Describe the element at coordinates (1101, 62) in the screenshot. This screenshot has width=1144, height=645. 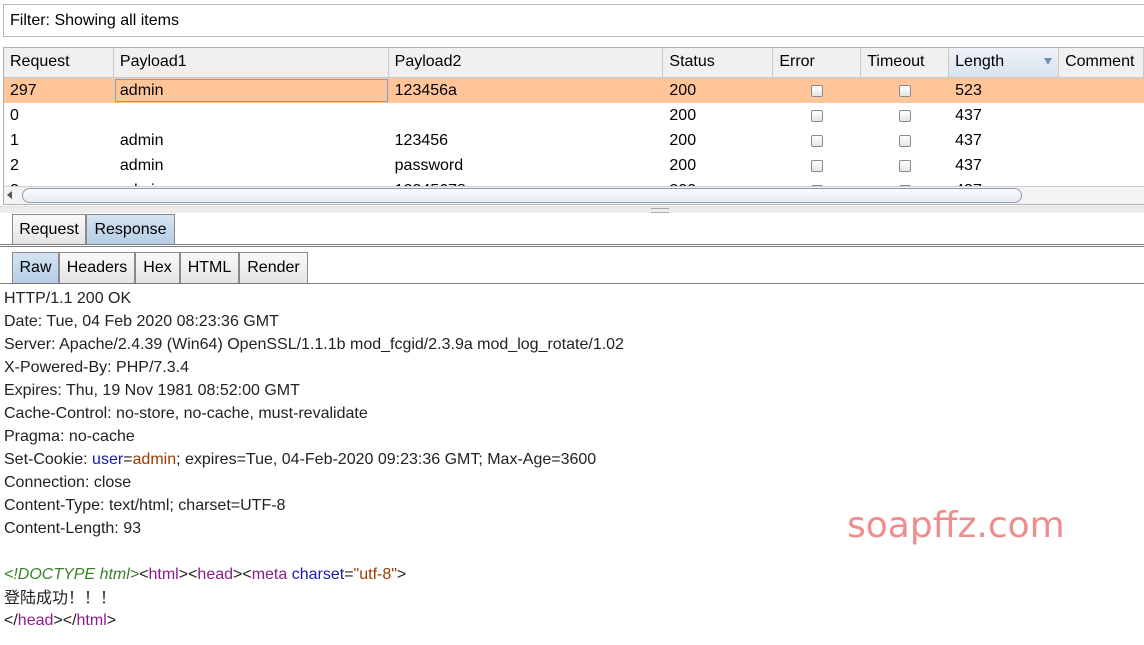
I see `column-header-comment: Comment` at that location.